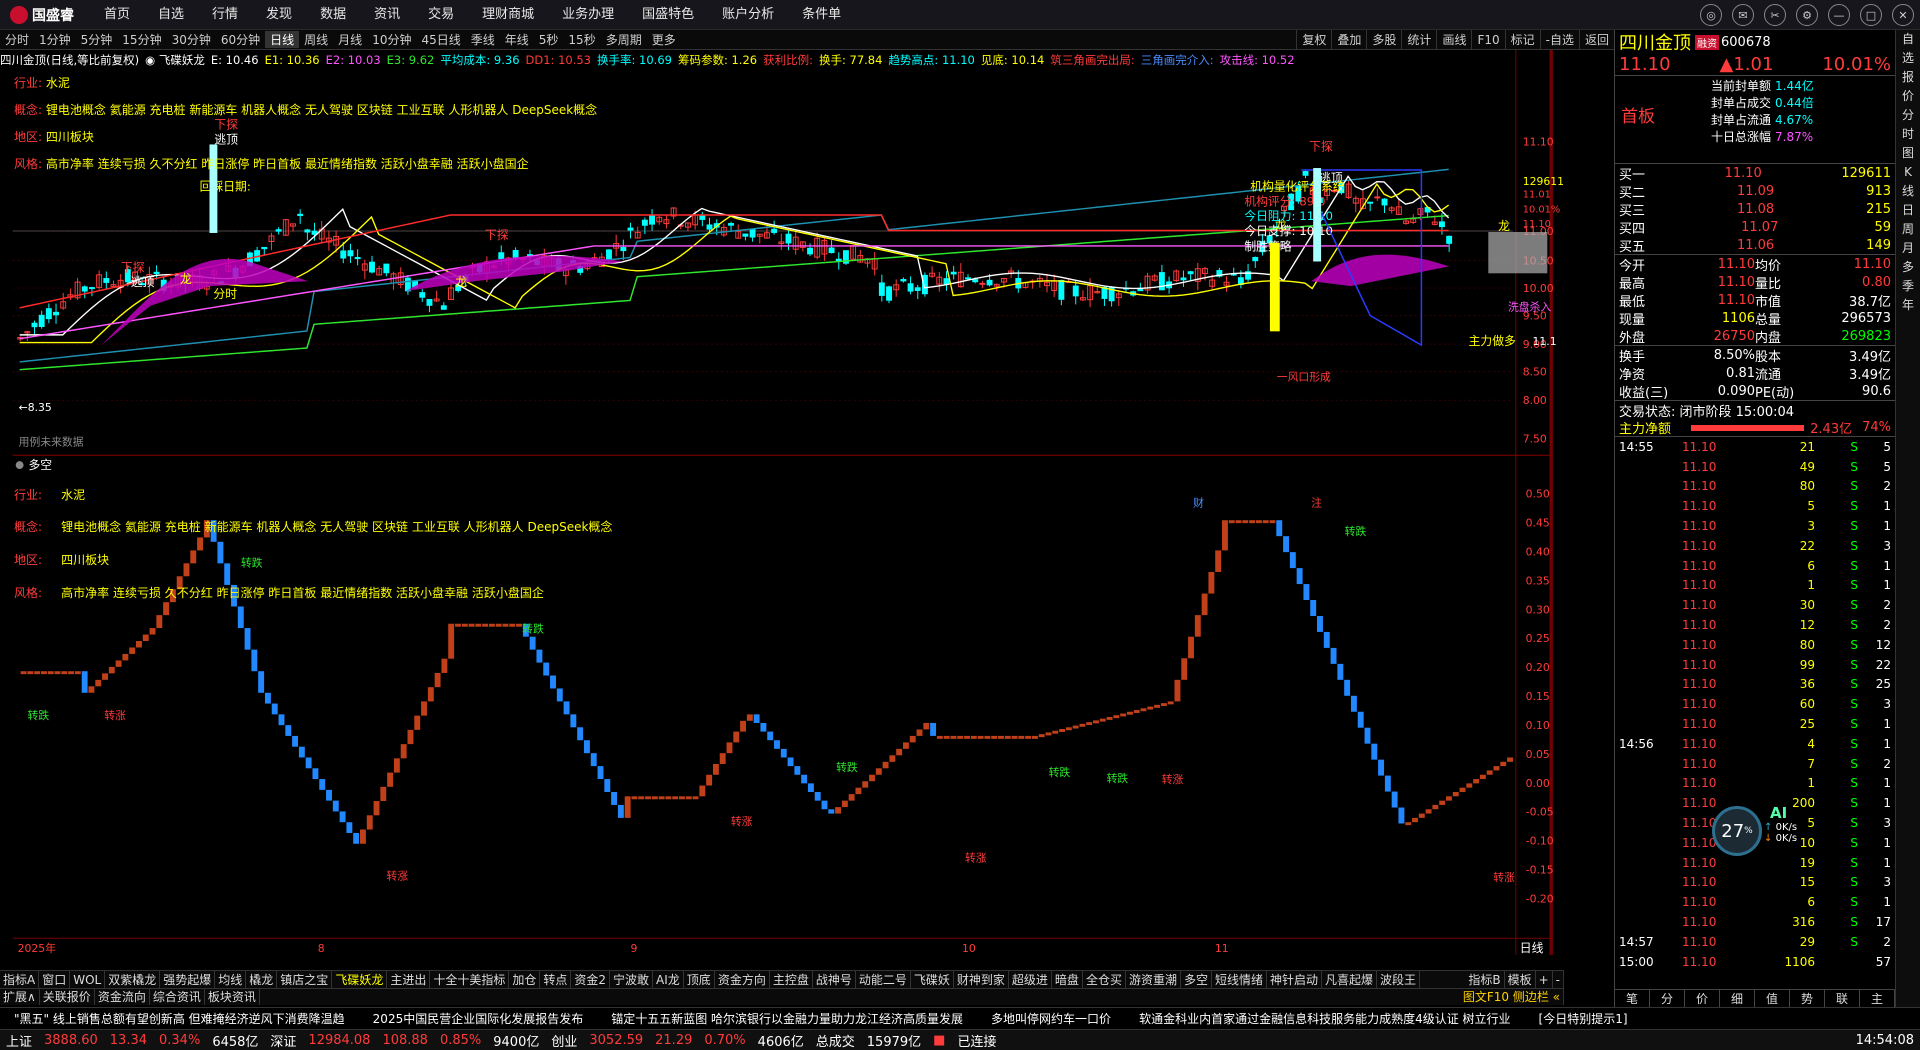  What do you see at coordinates (1522, 40) in the screenshot?
I see `chart-tool-button: 标记` at bounding box center [1522, 40].